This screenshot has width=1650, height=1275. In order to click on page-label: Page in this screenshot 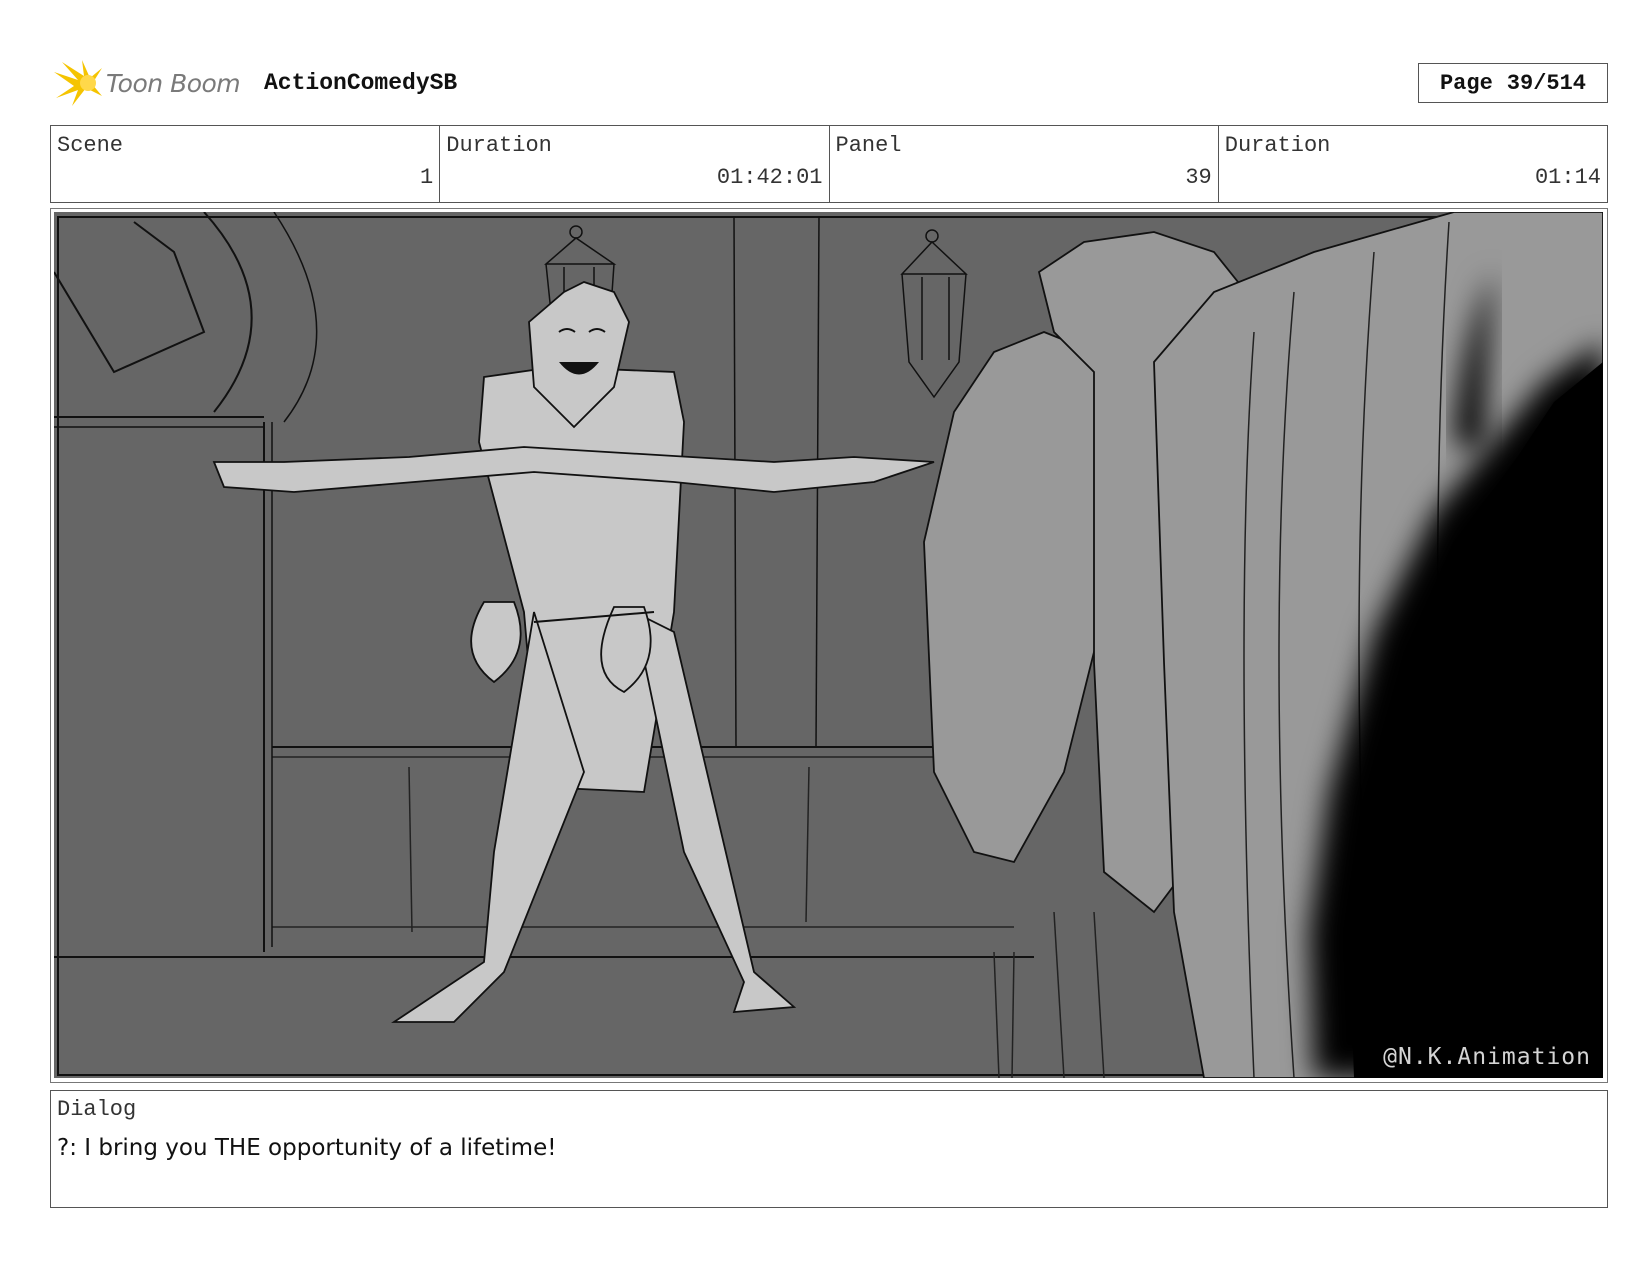, I will do `click(1466, 83)`.